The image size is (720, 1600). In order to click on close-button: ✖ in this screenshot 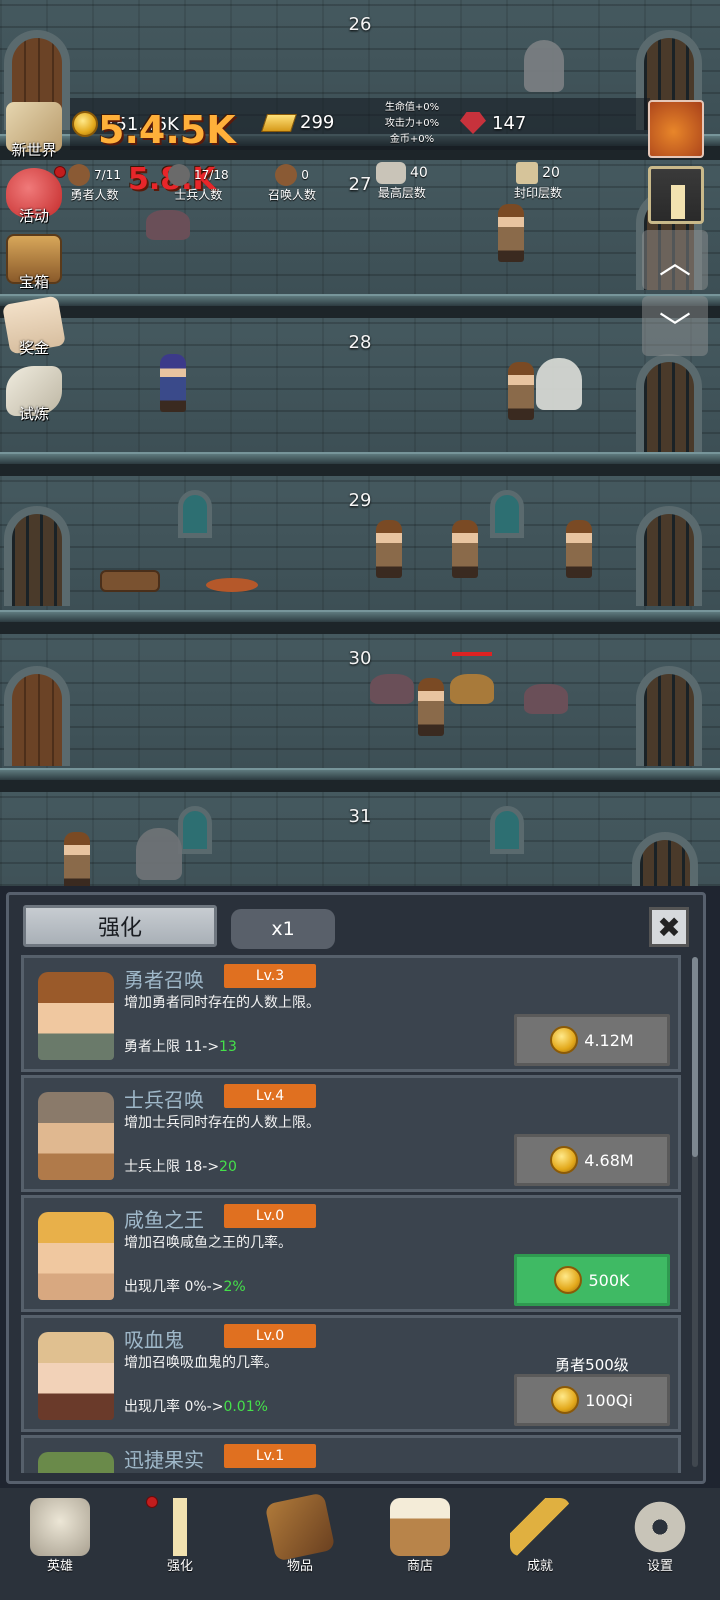, I will do `click(669, 927)`.